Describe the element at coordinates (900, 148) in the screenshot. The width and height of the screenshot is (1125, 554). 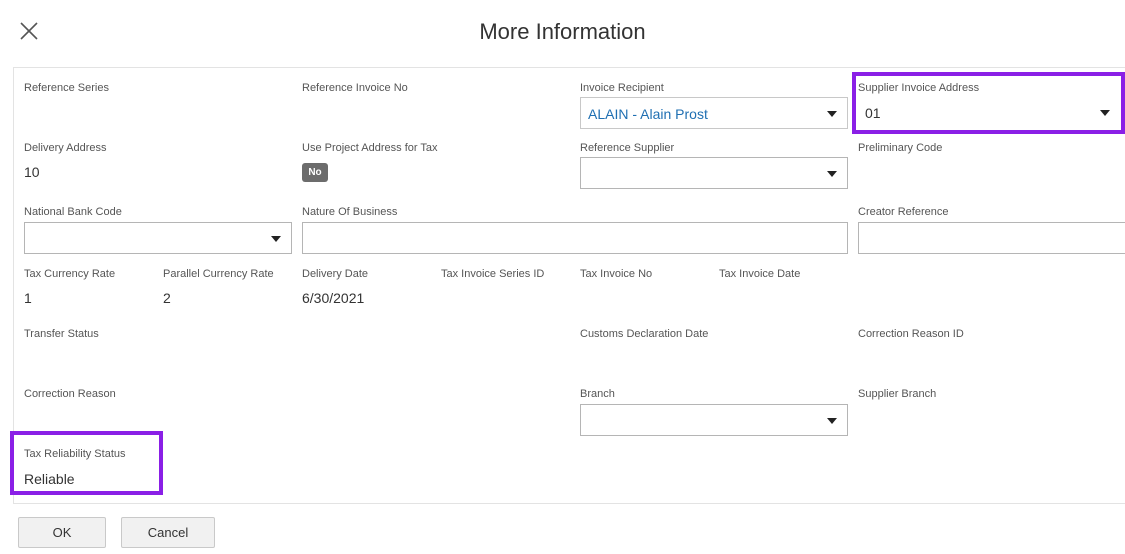
I see `preliminary-code-label: Preliminary Code` at that location.